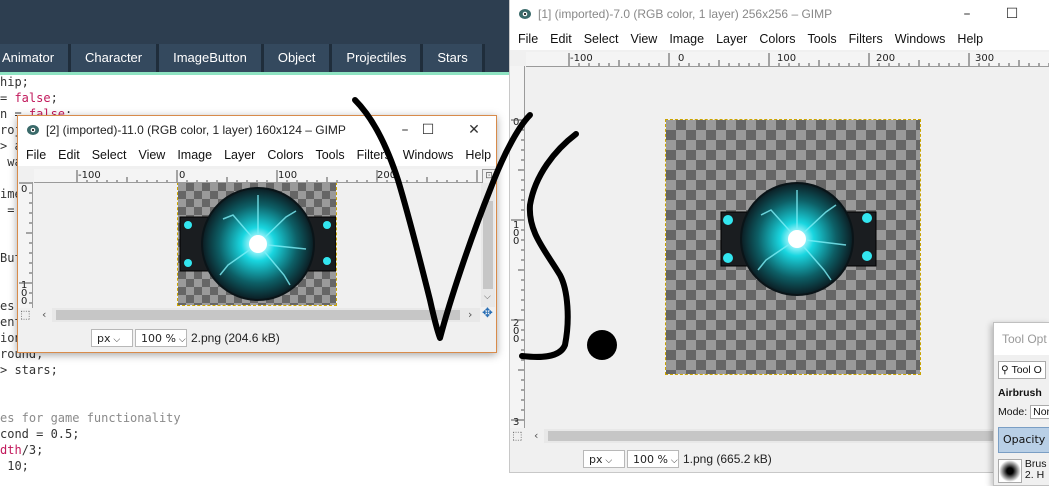 This screenshot has height=486, width=1049. I want to click on image-canvas, so click(257, 245).